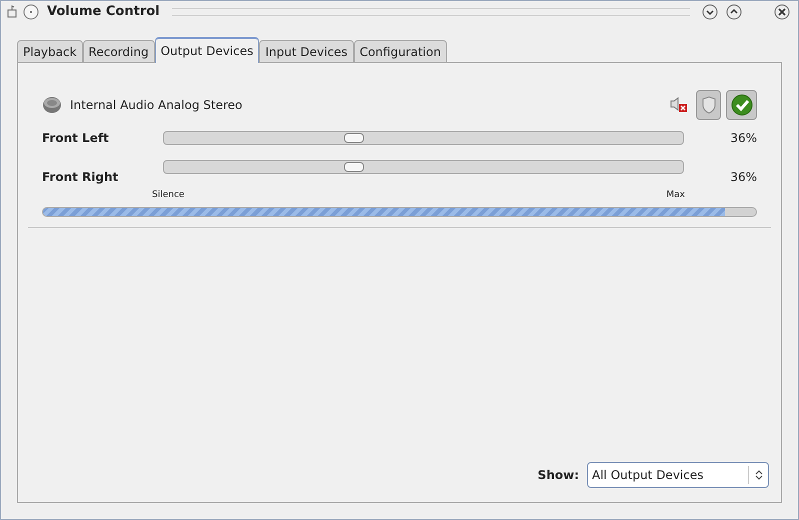  I want to click on spinner-arrows-icon, so click(758, 475).